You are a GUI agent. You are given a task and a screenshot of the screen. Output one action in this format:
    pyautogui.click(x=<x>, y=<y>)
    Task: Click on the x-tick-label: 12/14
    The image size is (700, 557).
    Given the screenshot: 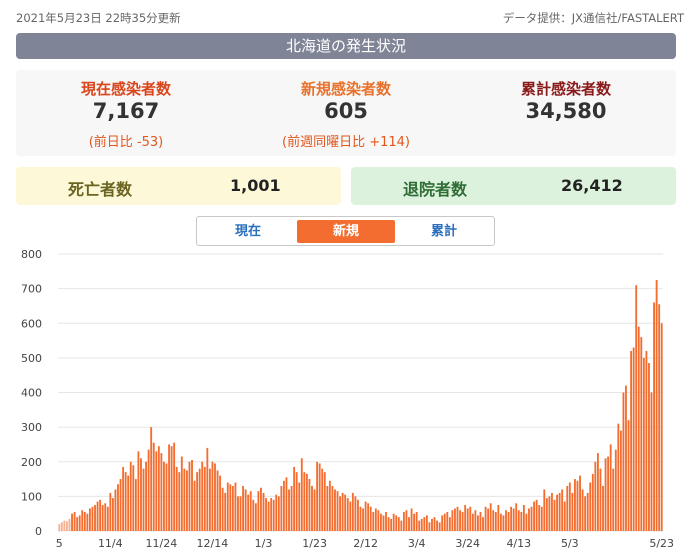 What is the action you would take?
    pyautogui.click(x=213, y=543)
    